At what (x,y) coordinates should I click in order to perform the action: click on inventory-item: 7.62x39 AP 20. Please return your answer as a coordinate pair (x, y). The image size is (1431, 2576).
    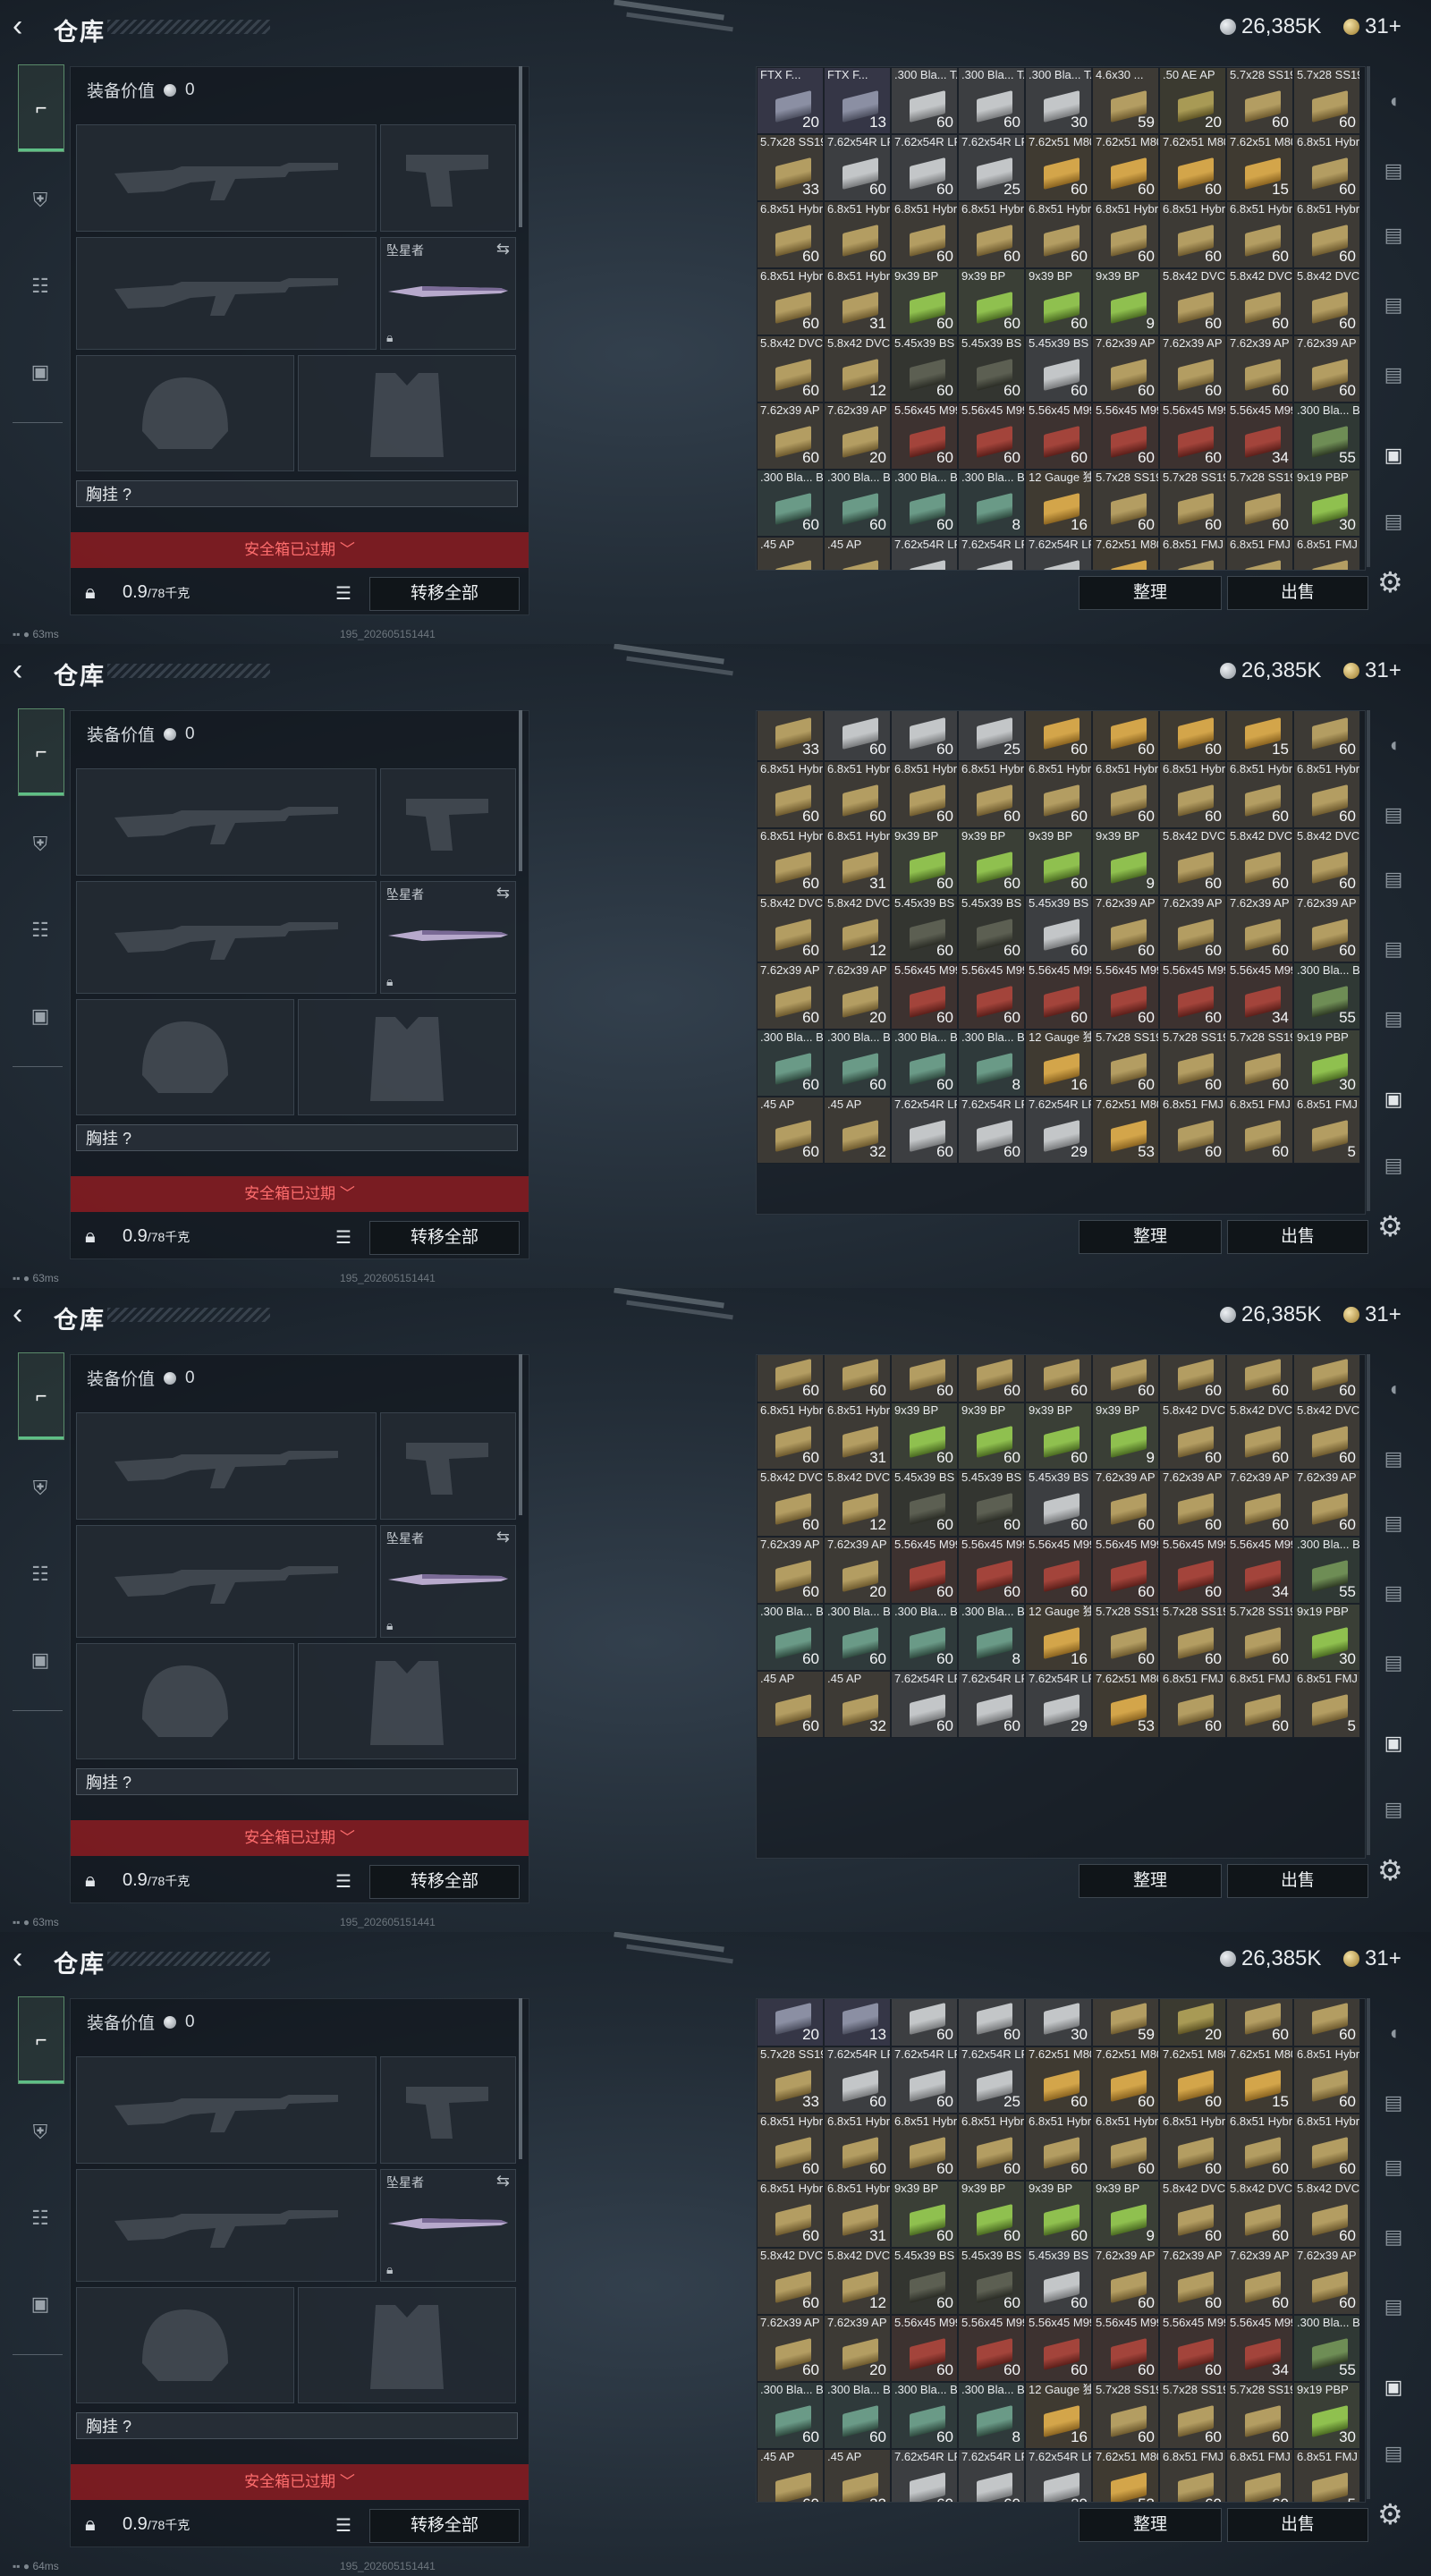
    Looking at the image, I should click on (858, 996).